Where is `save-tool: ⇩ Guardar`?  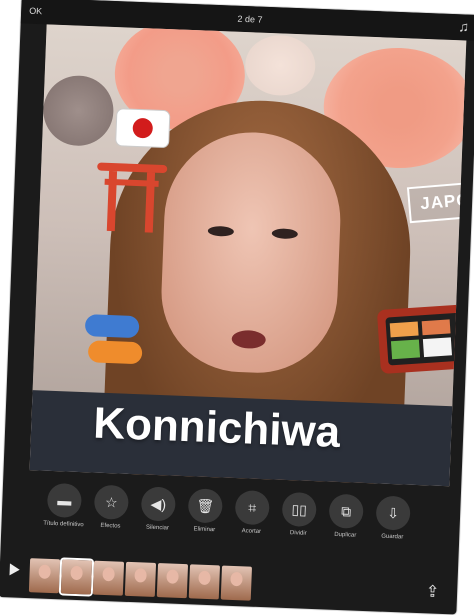 save-tool: ⇩ Guardar is located at coordinates (393, 518).